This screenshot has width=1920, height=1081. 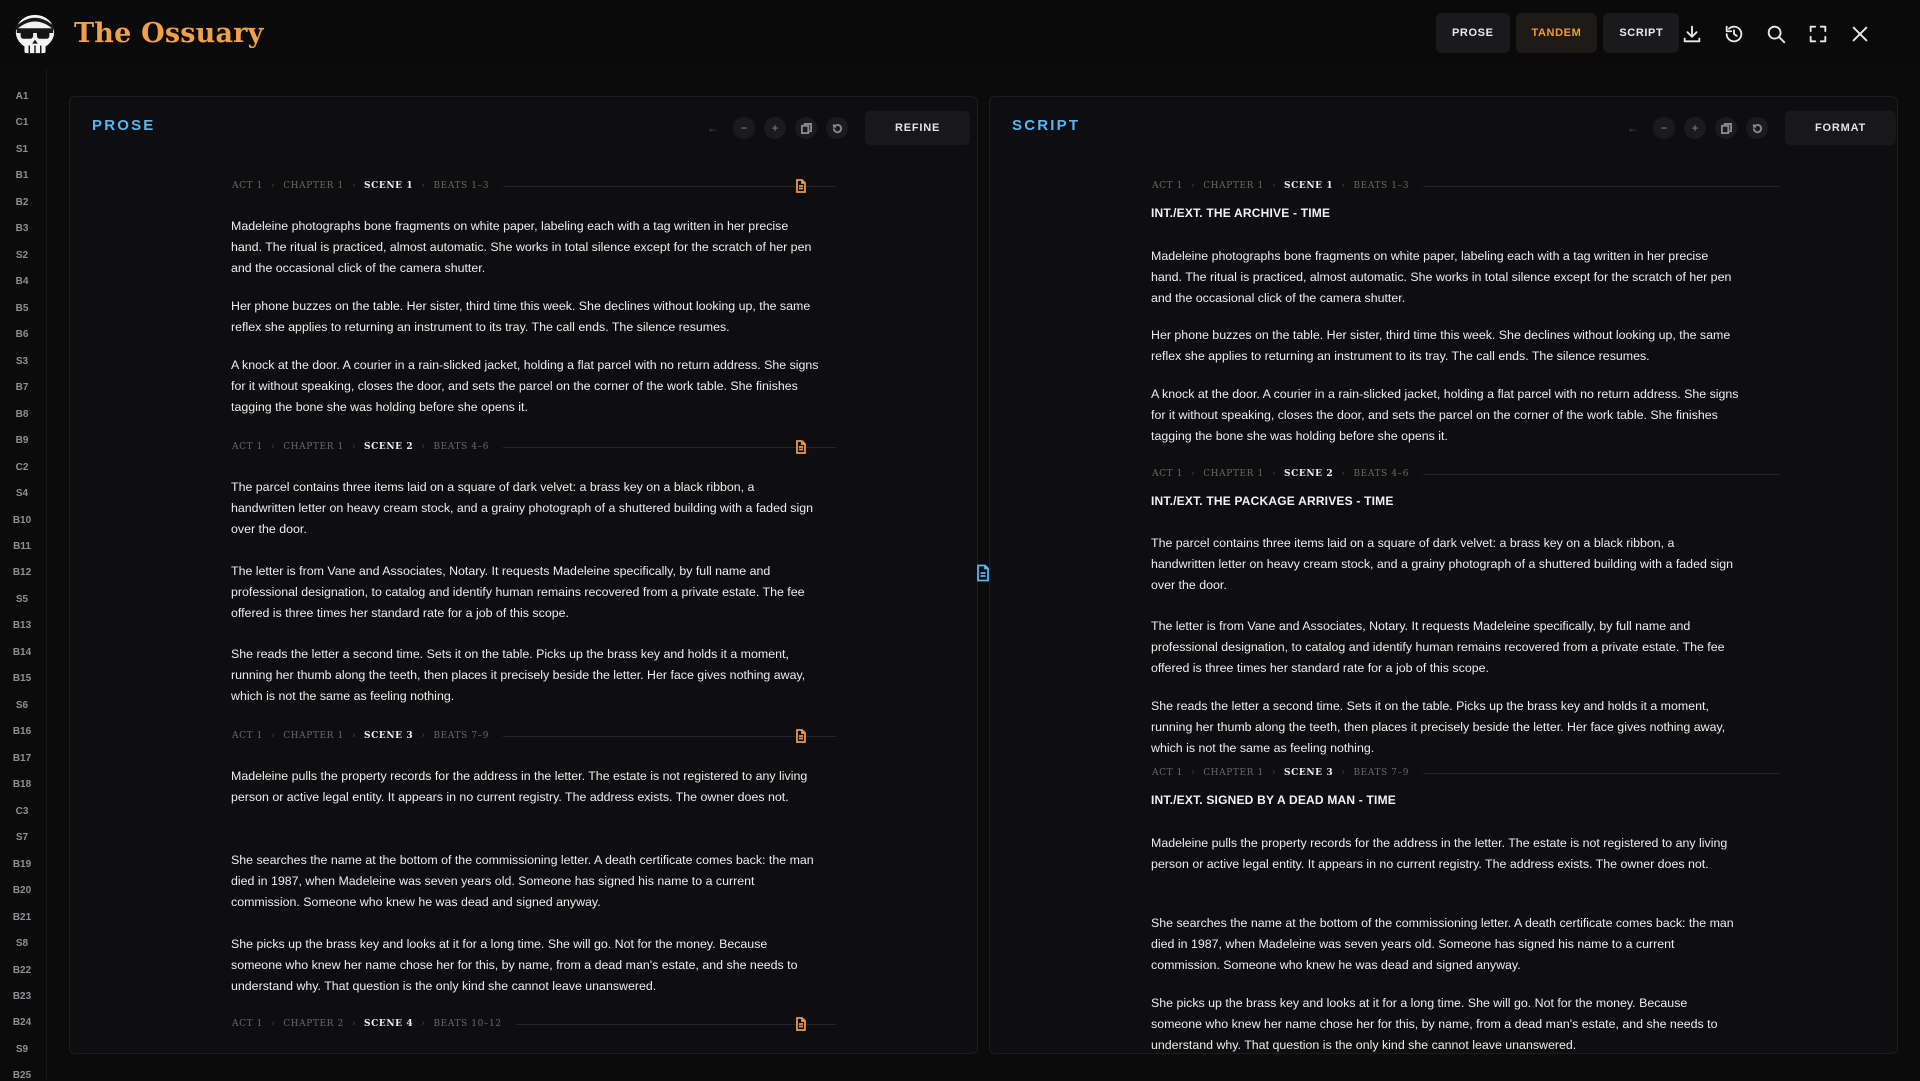 What do you see at coordinates (918, 128) in the screenshot?
I see `refine-button: REFINE` at bounding box center [918, 128].